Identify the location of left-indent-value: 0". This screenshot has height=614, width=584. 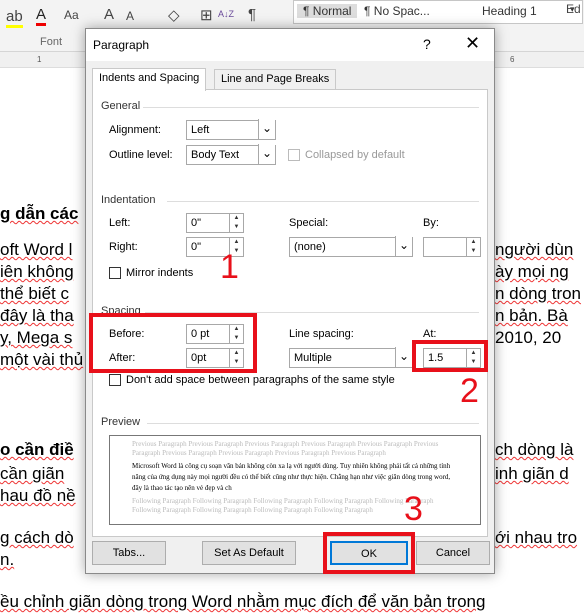
(196, 223).